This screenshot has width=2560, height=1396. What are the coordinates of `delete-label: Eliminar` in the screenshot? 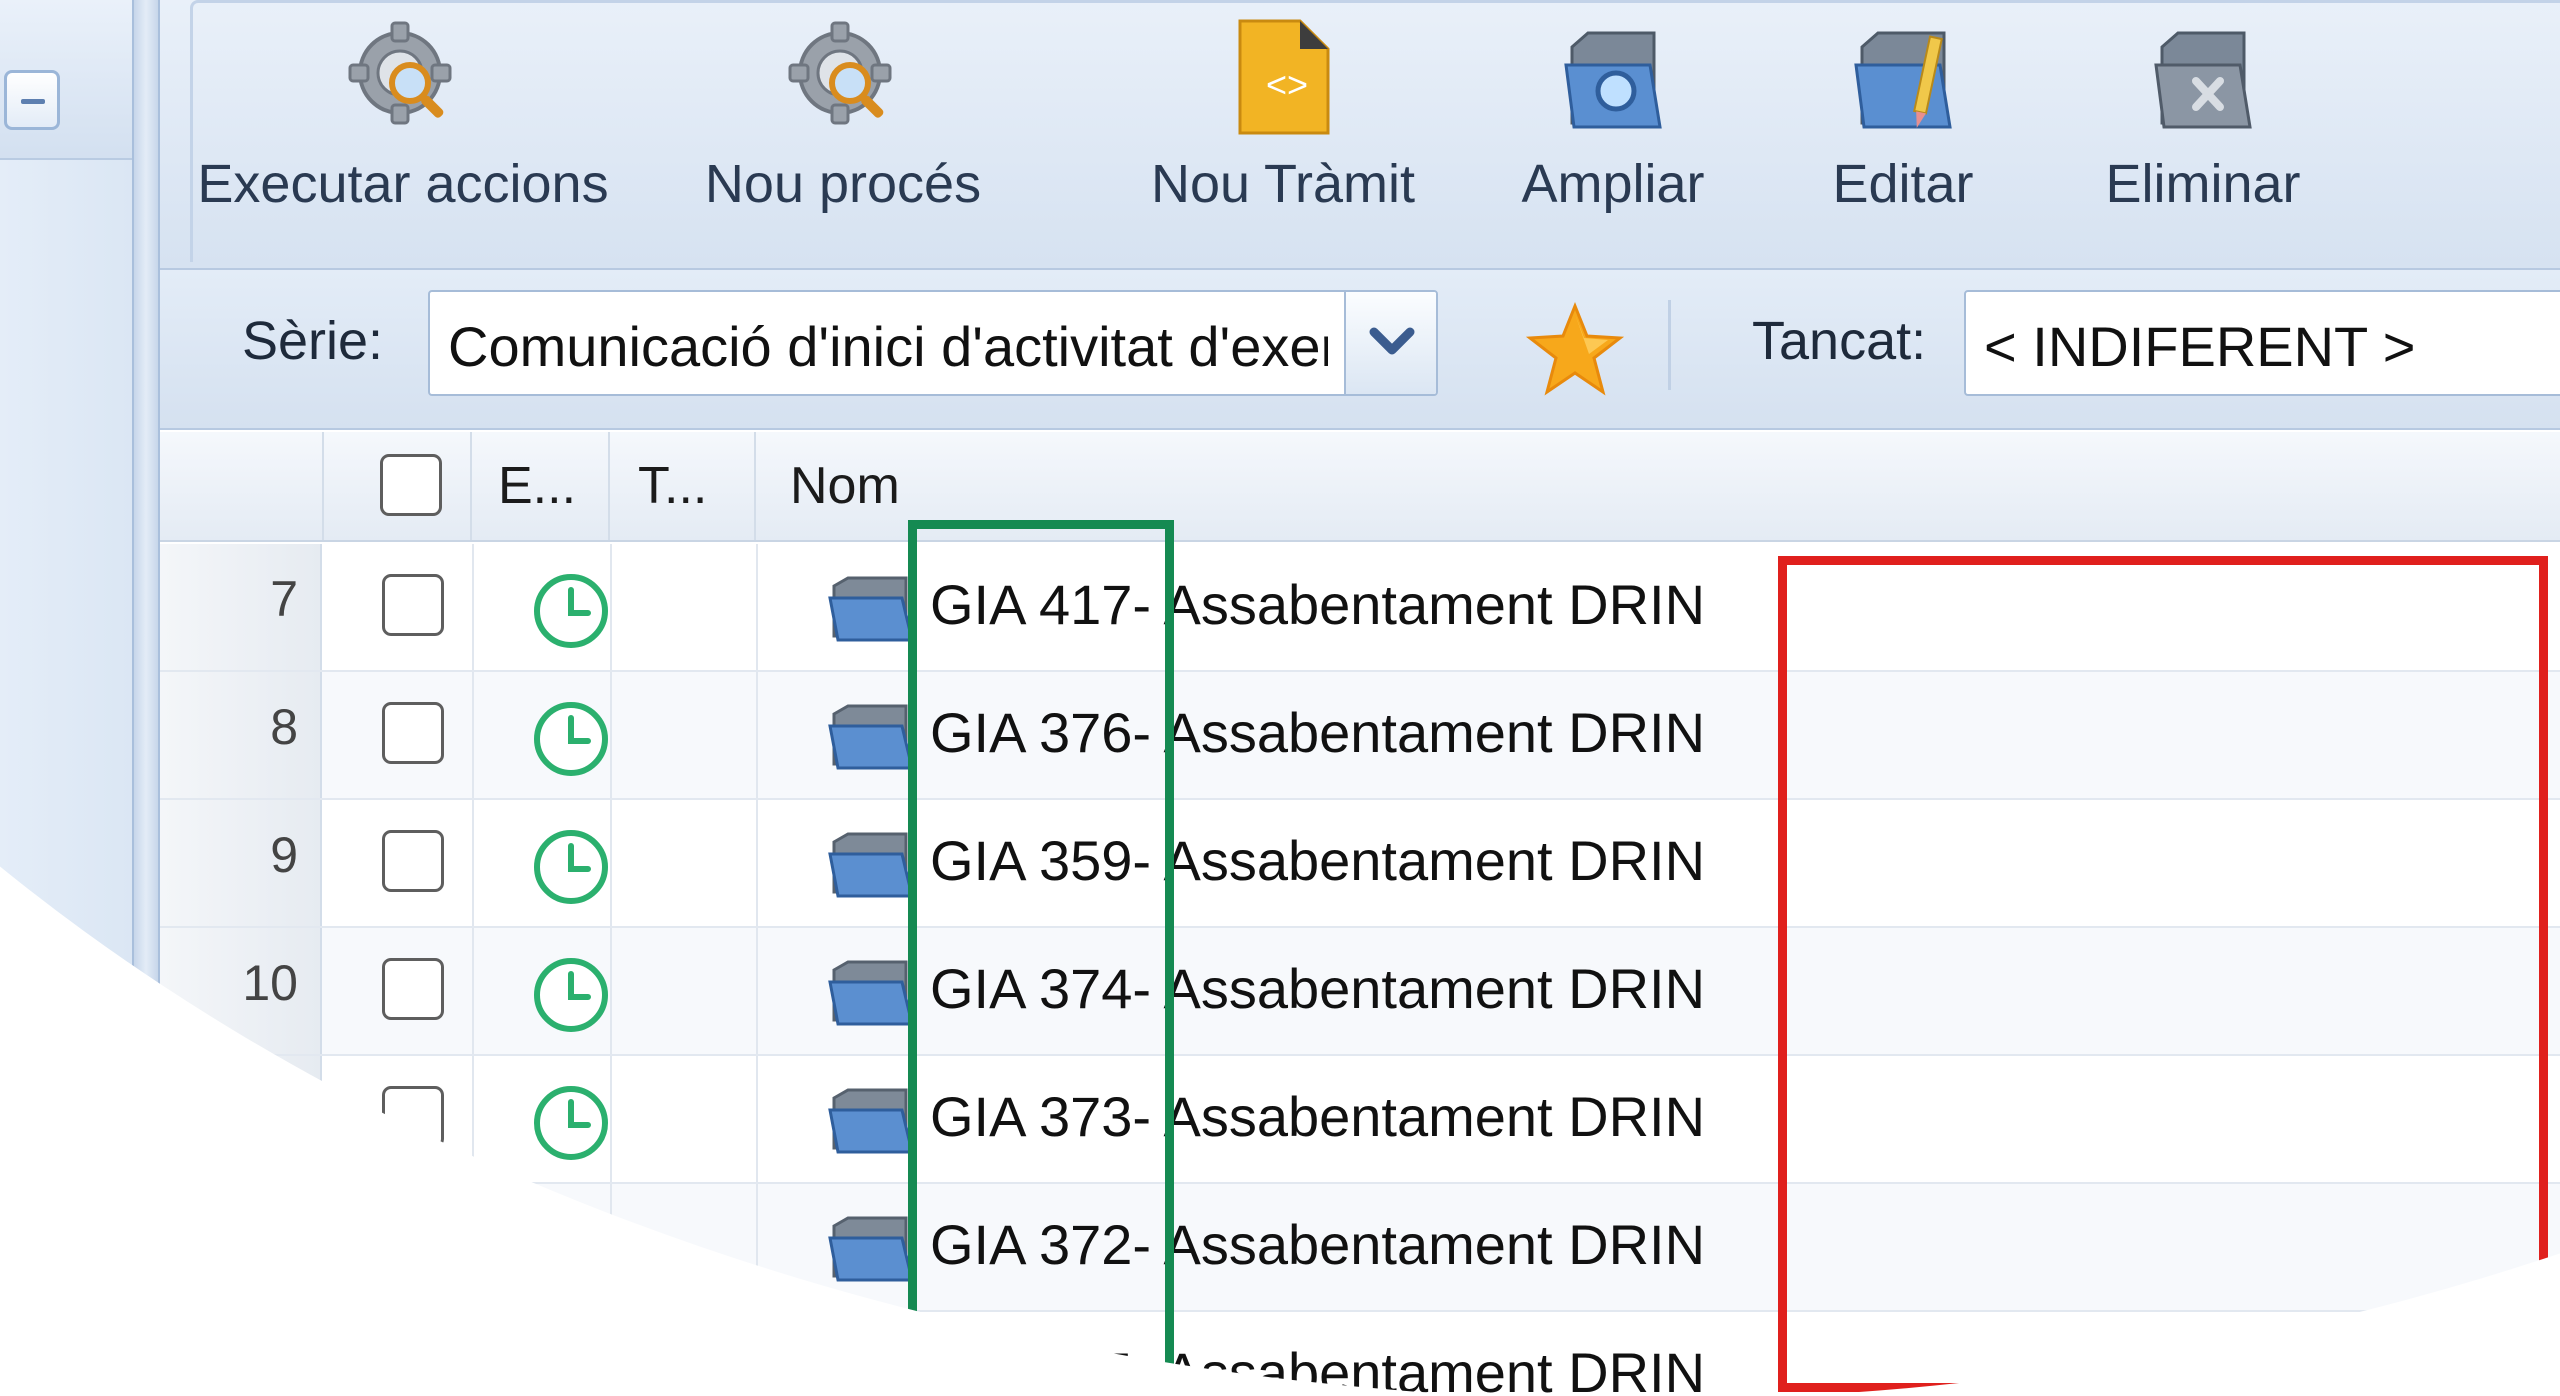 It's located at (2203, 184).